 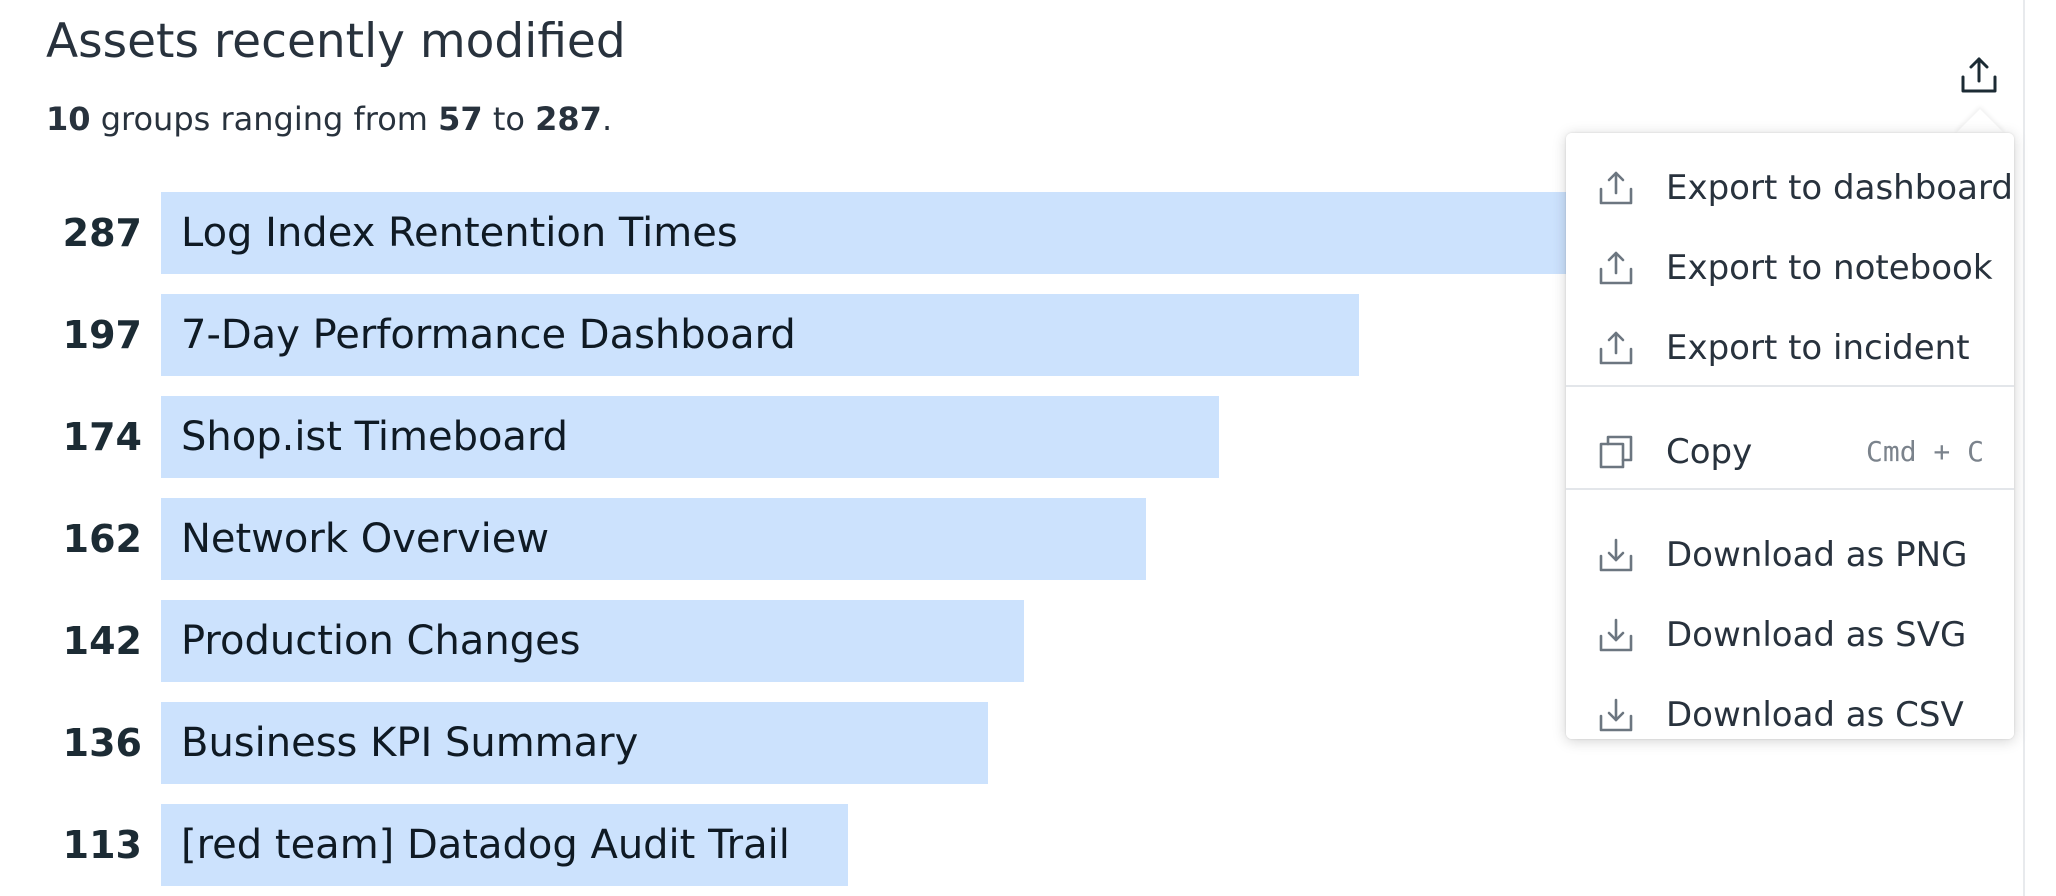 I want to click on menu-item-export-to-dashboard: Export to dashboard, so click(x=1790, y=188).